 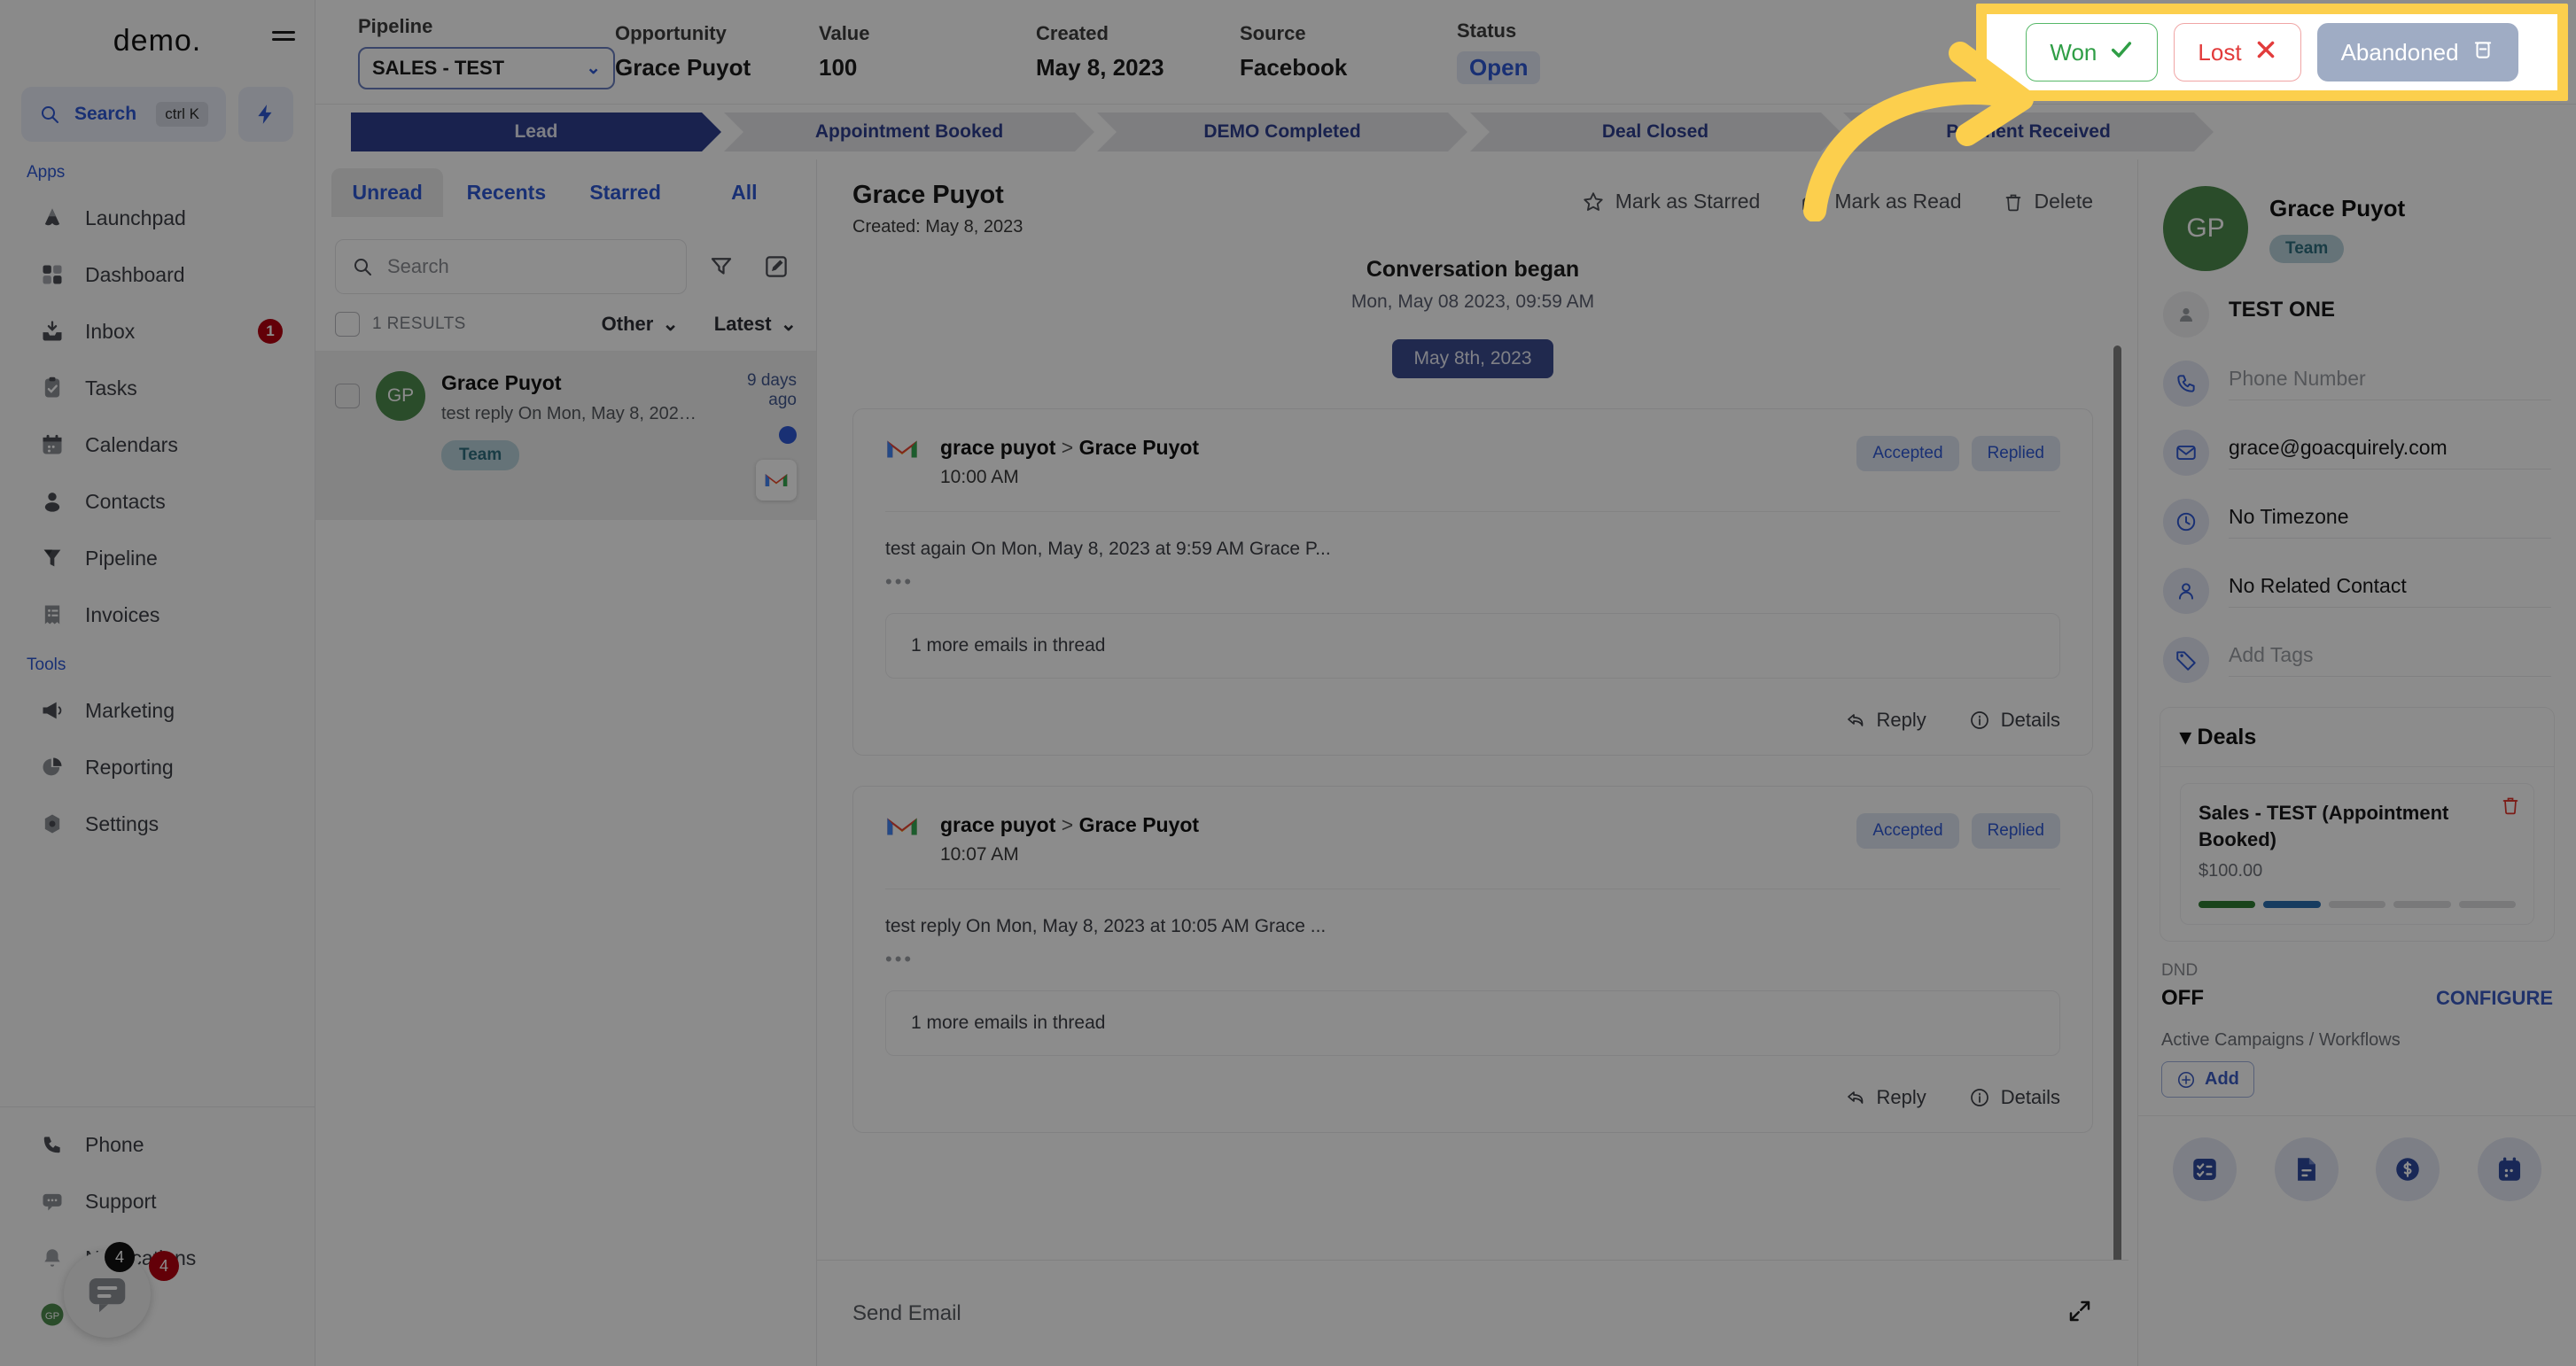 I want to click on quick-action-payment, so click(x=2408, y=1169).